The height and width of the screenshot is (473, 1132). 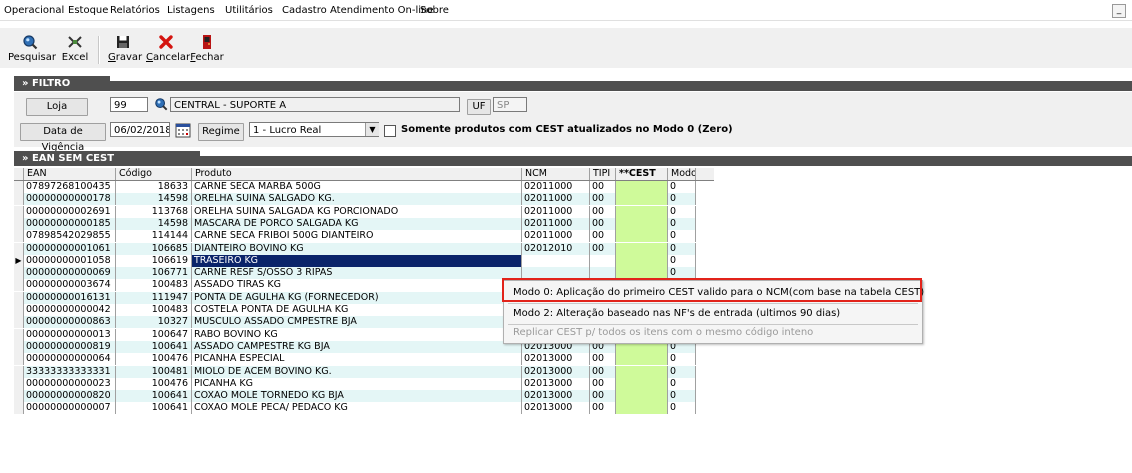 I want to click on menu-cadastro: Cadastro, so click(x=304, y=10).